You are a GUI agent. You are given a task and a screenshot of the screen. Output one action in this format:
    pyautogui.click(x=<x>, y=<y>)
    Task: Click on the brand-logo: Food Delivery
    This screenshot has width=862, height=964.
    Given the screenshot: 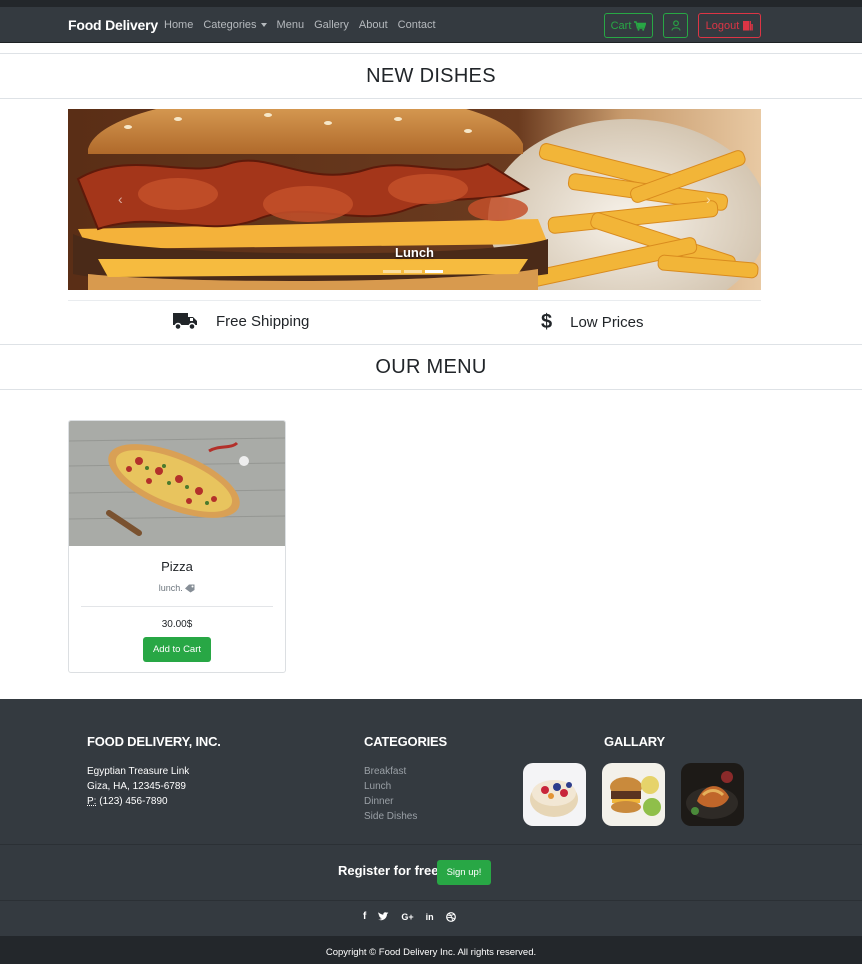 What is the action you would take?
    pyautogui.click(x=113, y=25)
    